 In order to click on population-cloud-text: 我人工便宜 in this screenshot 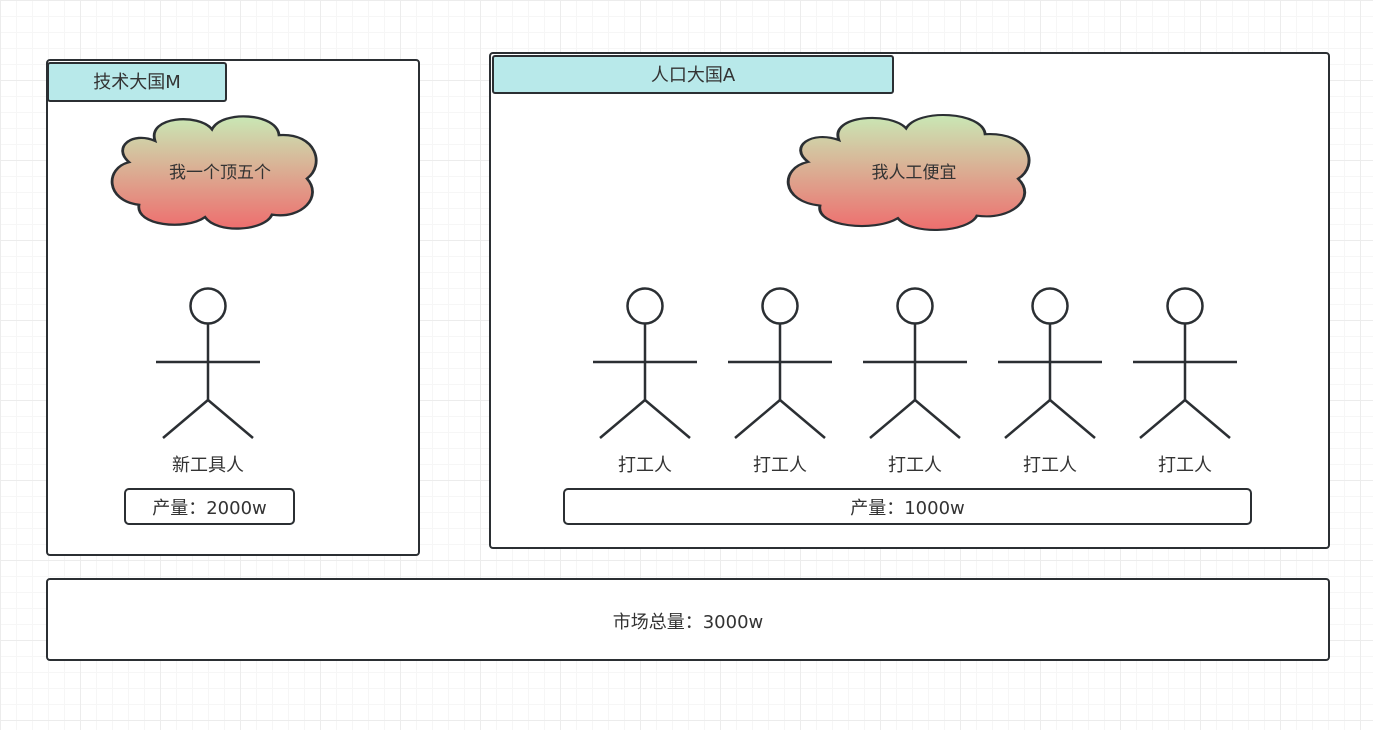, I will do `click(914, 173)`.